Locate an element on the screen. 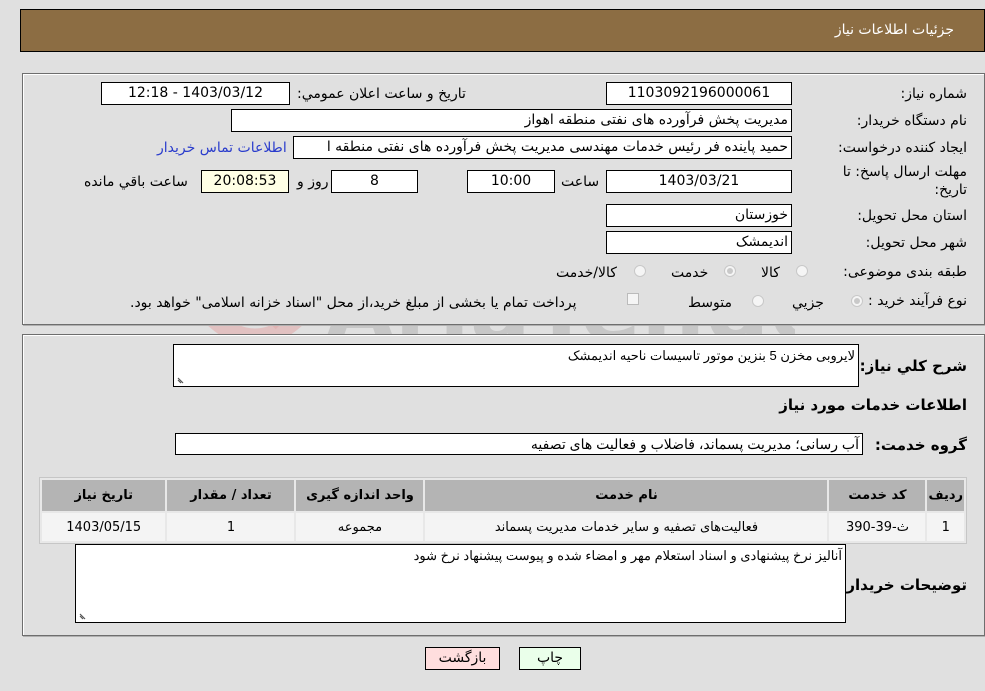 Image resolution: width=985 pixels, height=691 pixels. cell-unit: مجموعه is located at coordinates (360, 527).